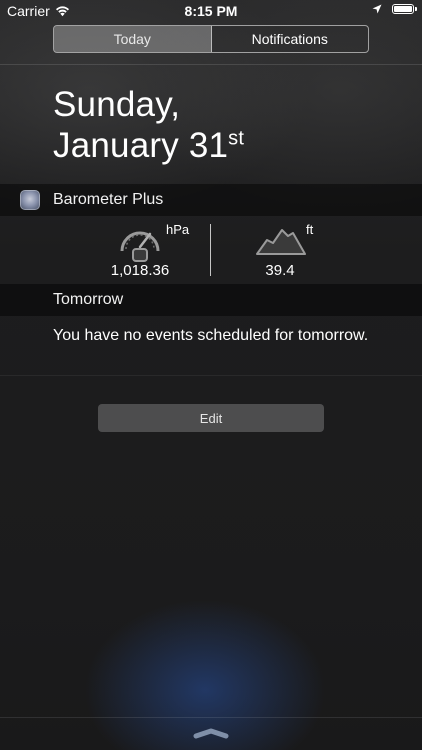 The width and height of the screenshot is (422, 750). I want to click on pressure-unit: hPa, so click(178, 229).